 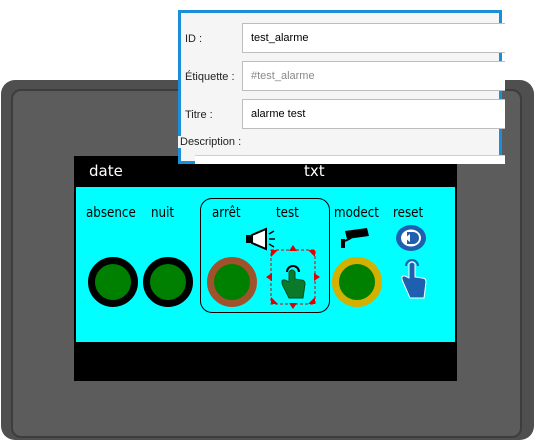 What do you see at coordinates (163, 213) in the screenshot?
I see `nuit-label: nuit` at bounding box center [163, 213].